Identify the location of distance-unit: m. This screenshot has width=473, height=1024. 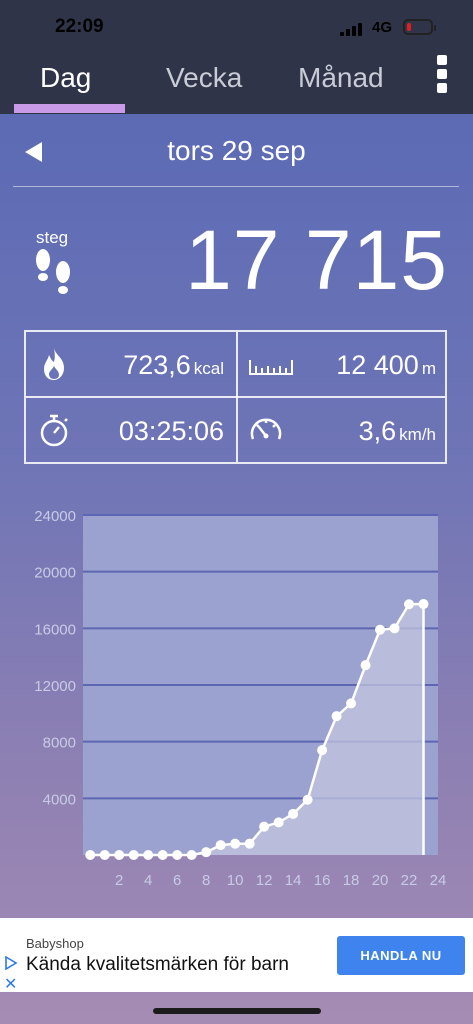
(428, 368).